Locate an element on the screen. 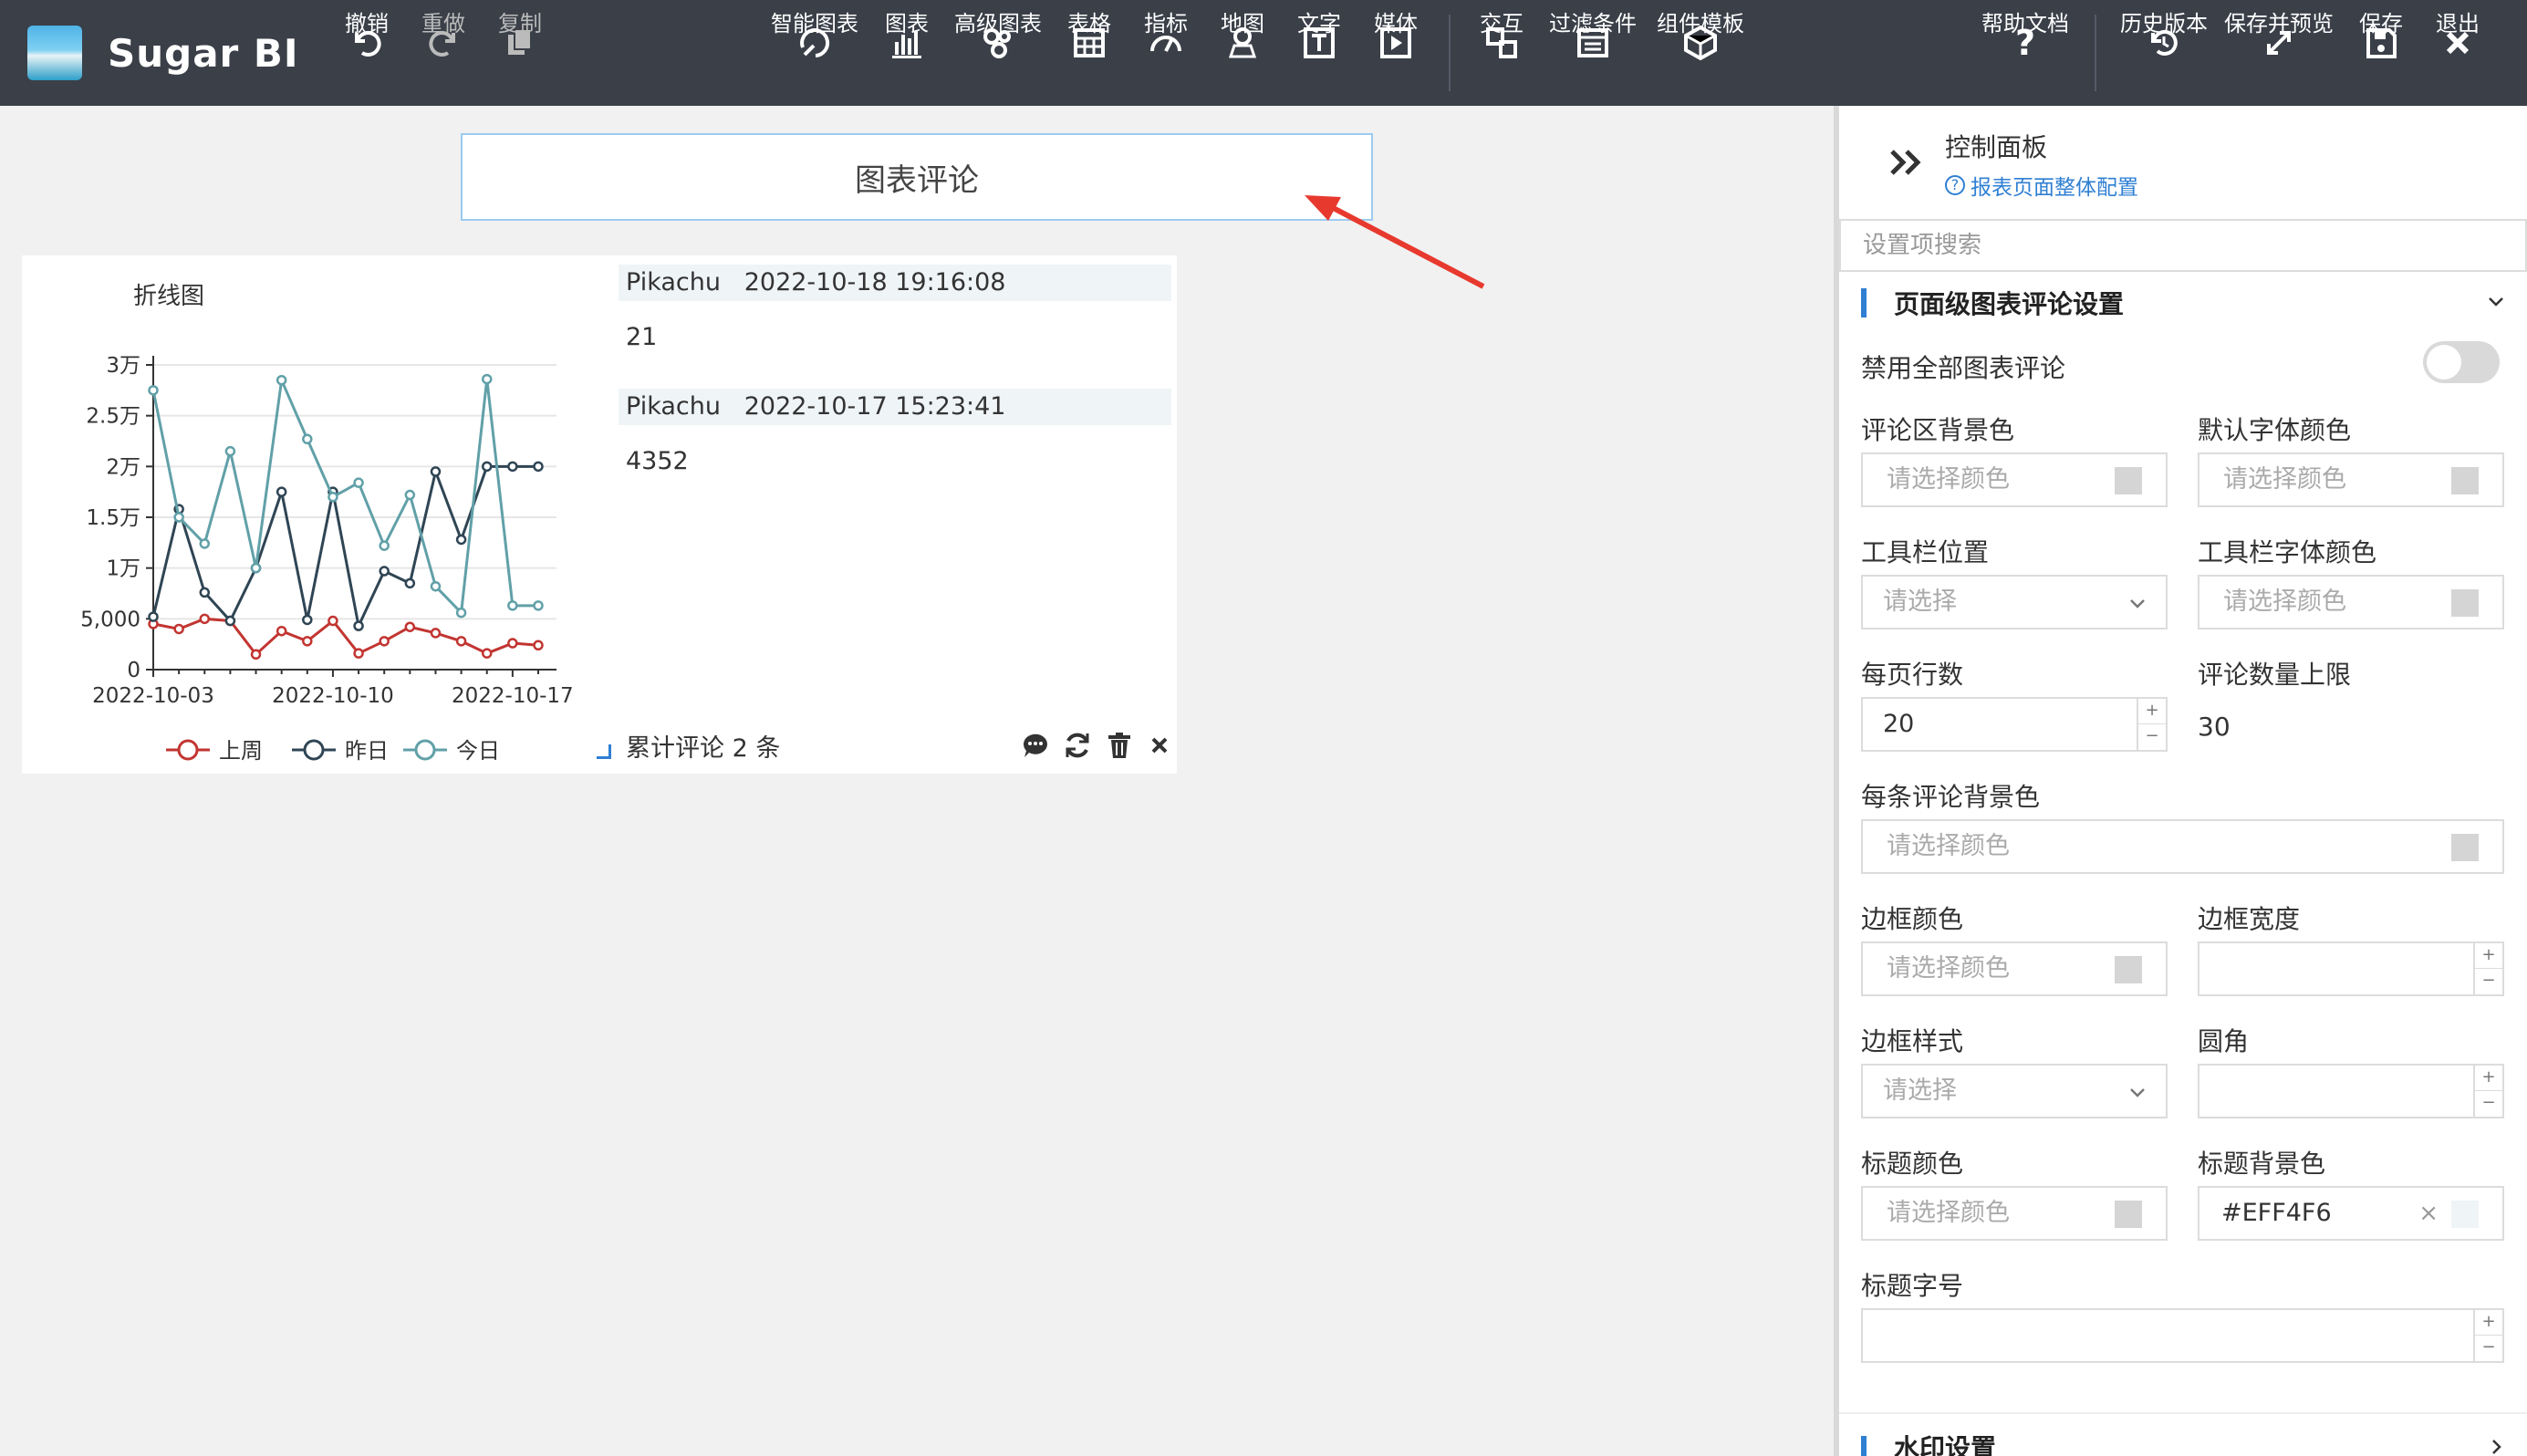 This screenshot has height=1456, width=2527. chevron-right-icon is located at coordinates (2496, 1447).